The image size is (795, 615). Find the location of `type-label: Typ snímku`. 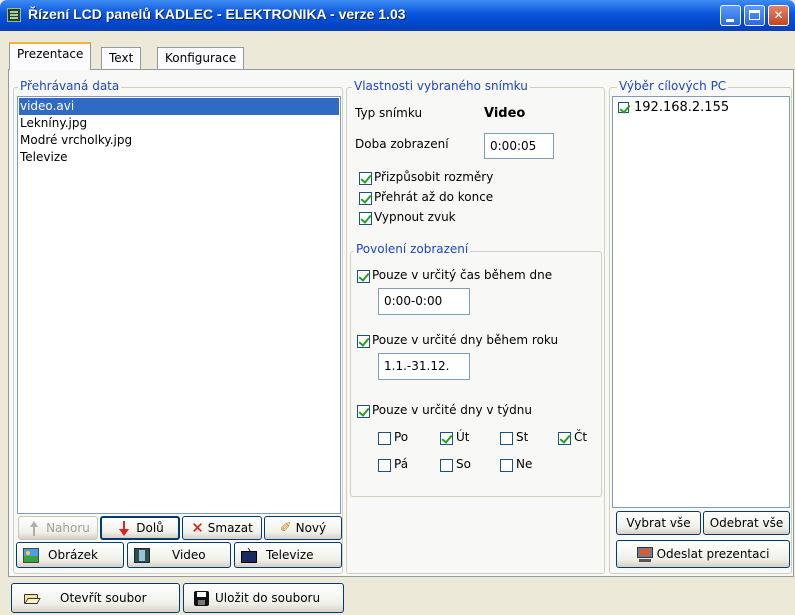

type-label: Typ snímku is located at coordinates (389, 113).